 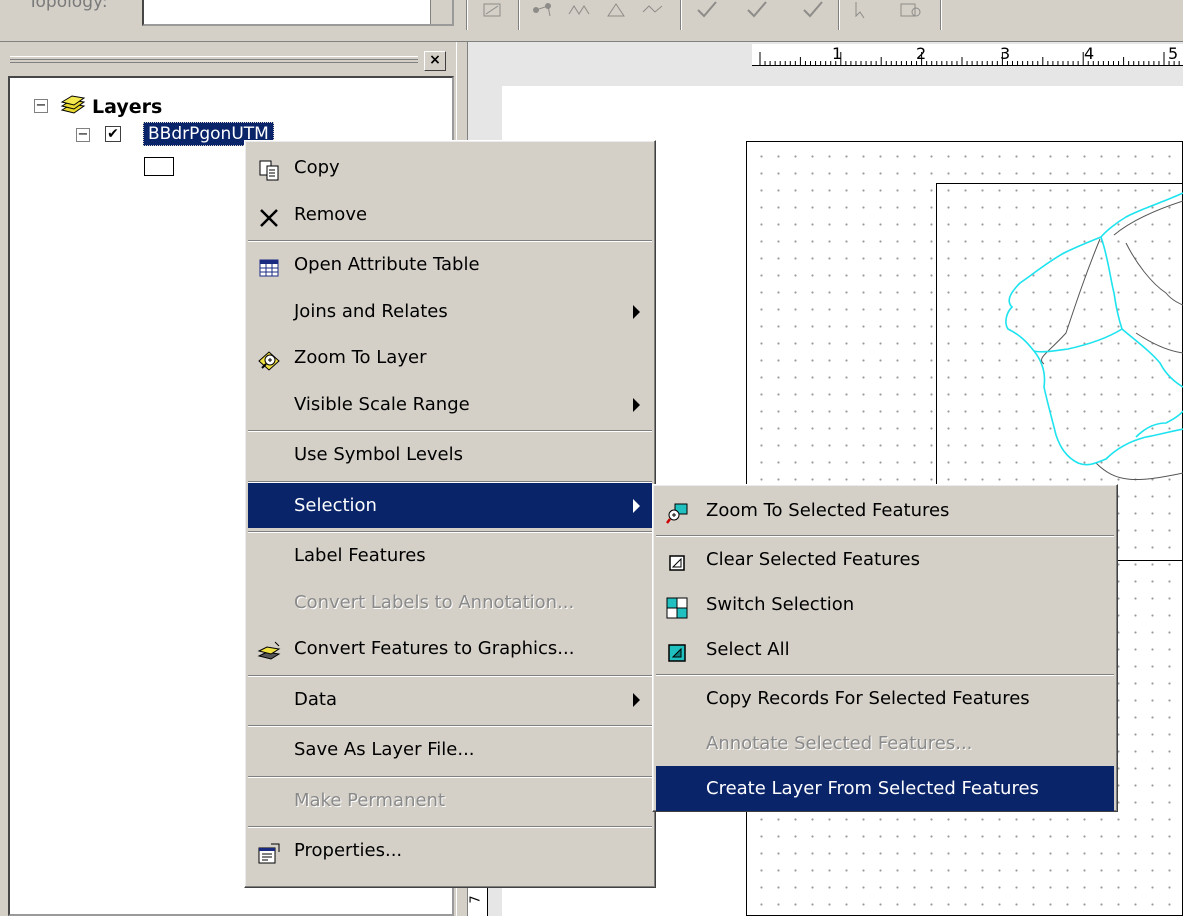 I want to click on menu-item-switch-selection: Switch Selection, so click(x=885, y=604).